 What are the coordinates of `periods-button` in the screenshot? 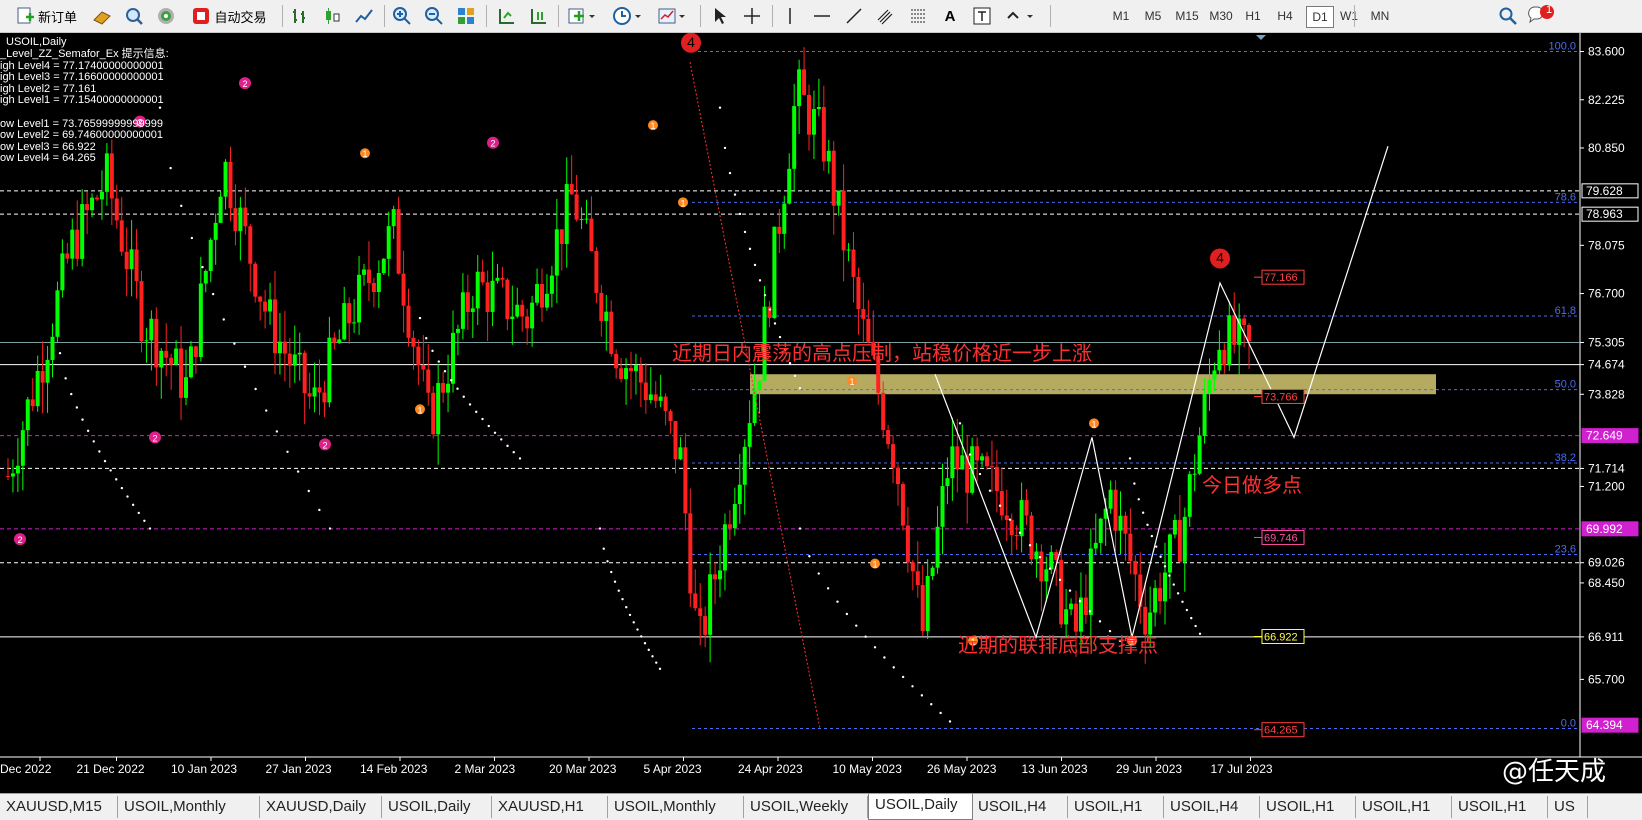 It's located at (628, 16).